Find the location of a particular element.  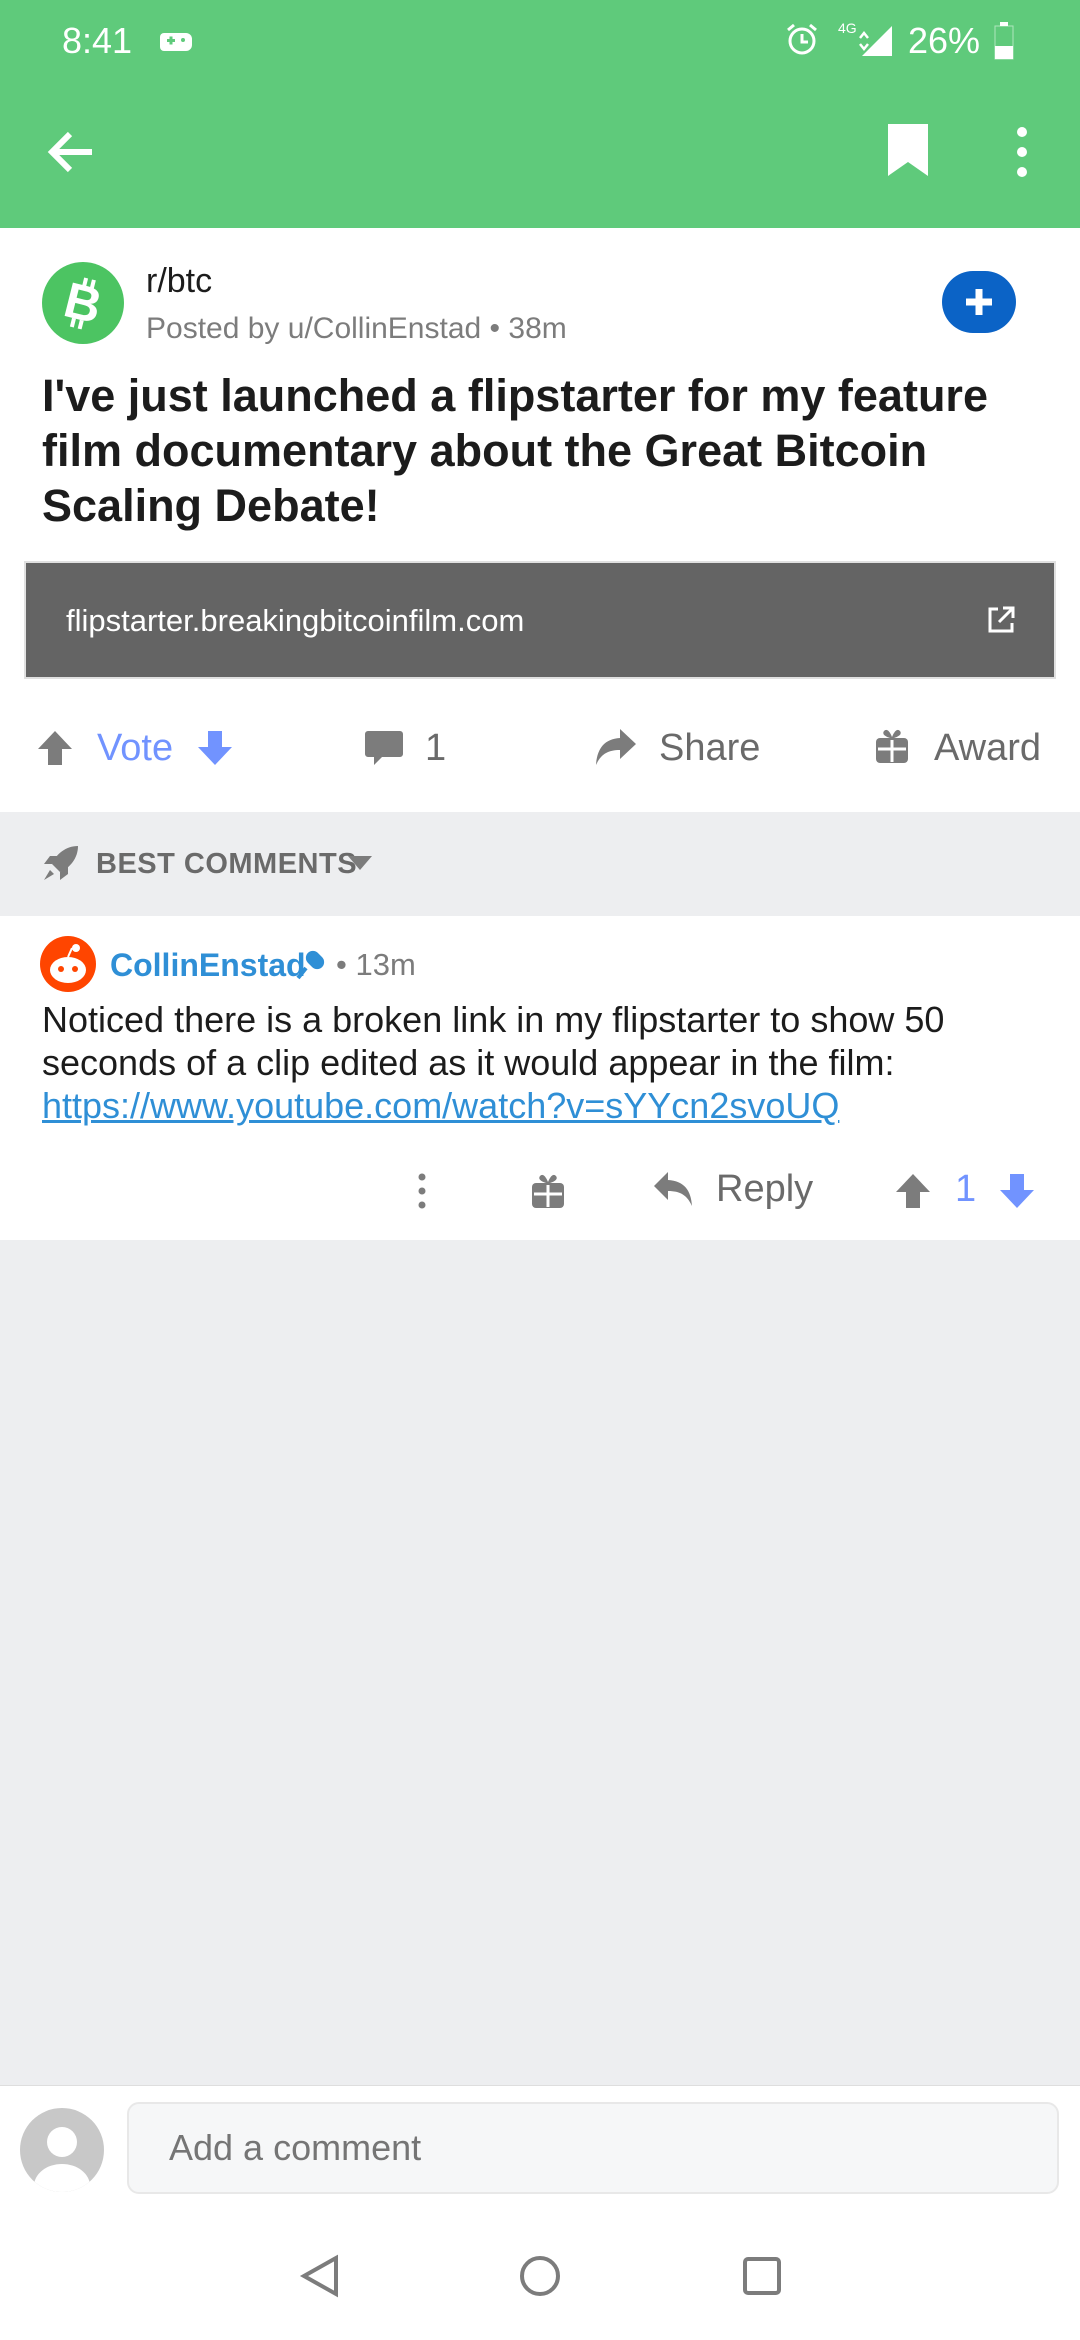

share-label: Share is located at coordinates (709, 748).